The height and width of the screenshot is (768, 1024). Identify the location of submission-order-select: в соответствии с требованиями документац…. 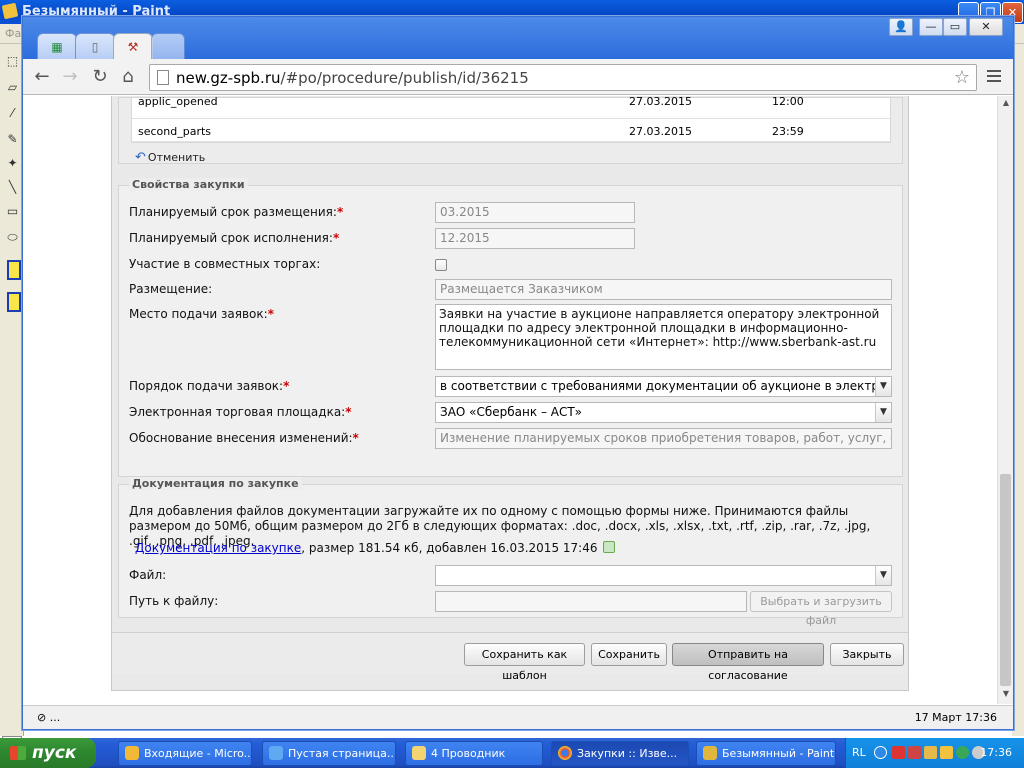
(663, 386).